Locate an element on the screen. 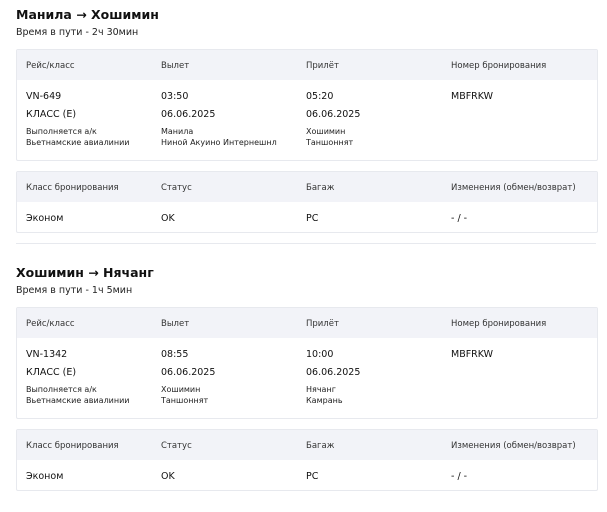 This screenshot has width=607, height=512. arrival-place: Нячанг Камрань is located at coordinates (324, 395).